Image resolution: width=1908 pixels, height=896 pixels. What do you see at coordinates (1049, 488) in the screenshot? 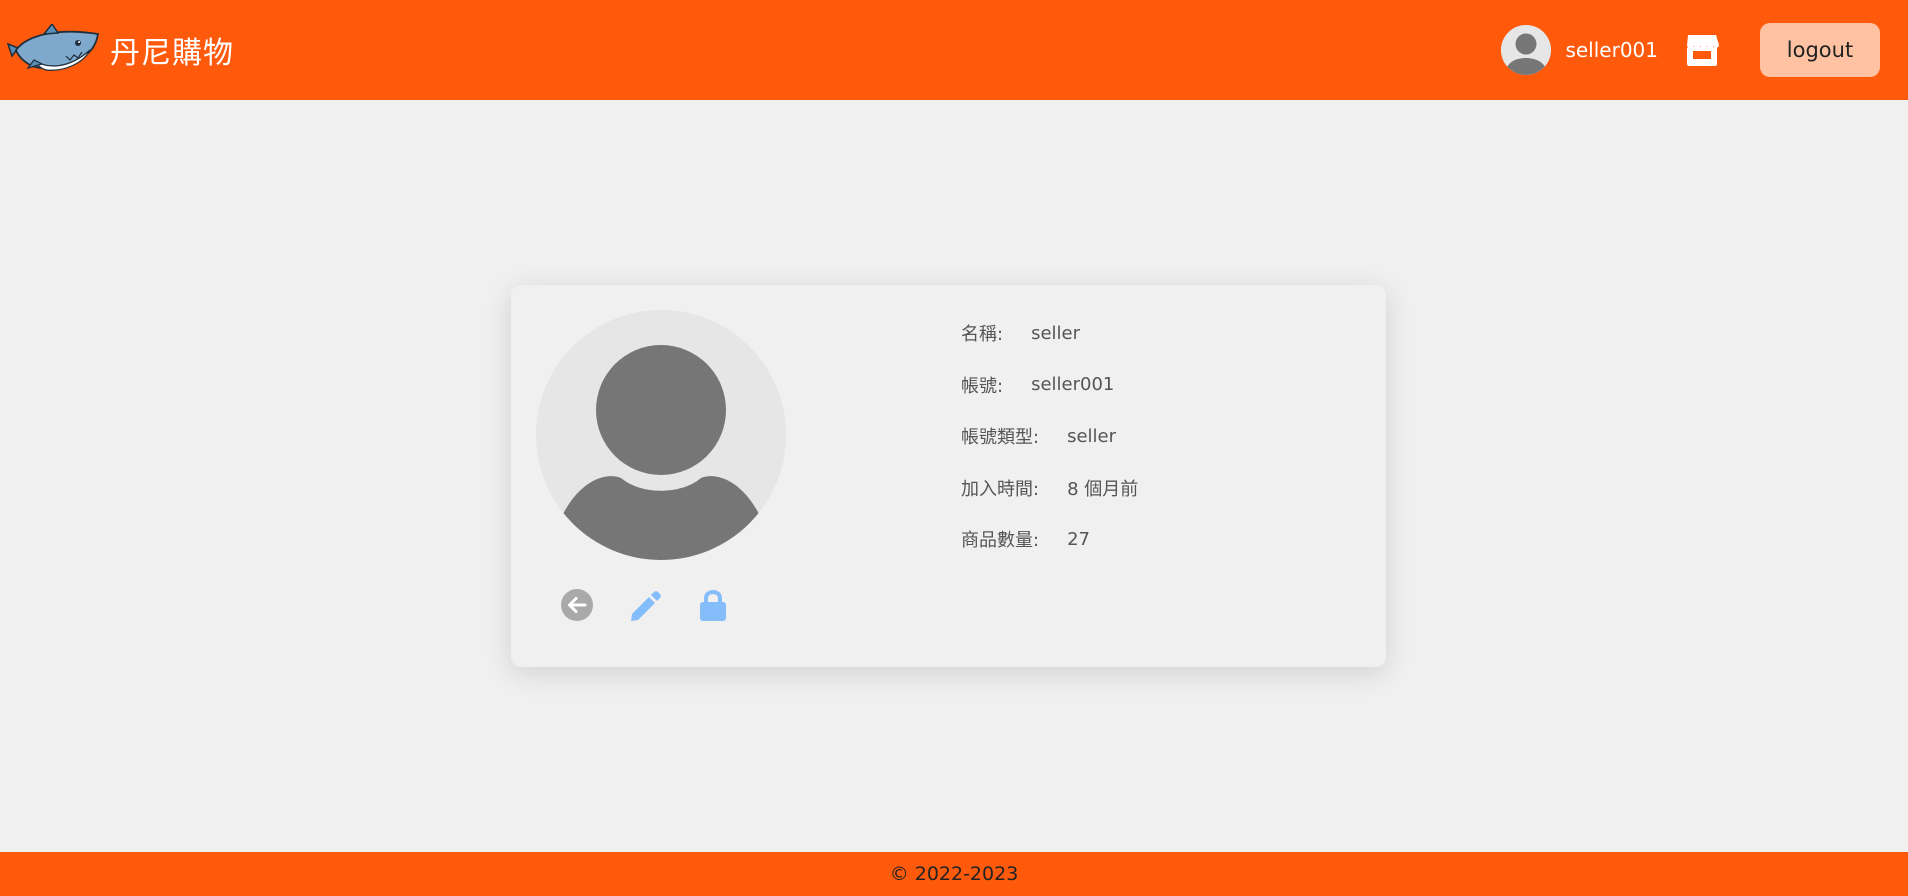
I see `info-row-join-time: 加入時間: 8 個月前` at bounding box center [1049, 488].